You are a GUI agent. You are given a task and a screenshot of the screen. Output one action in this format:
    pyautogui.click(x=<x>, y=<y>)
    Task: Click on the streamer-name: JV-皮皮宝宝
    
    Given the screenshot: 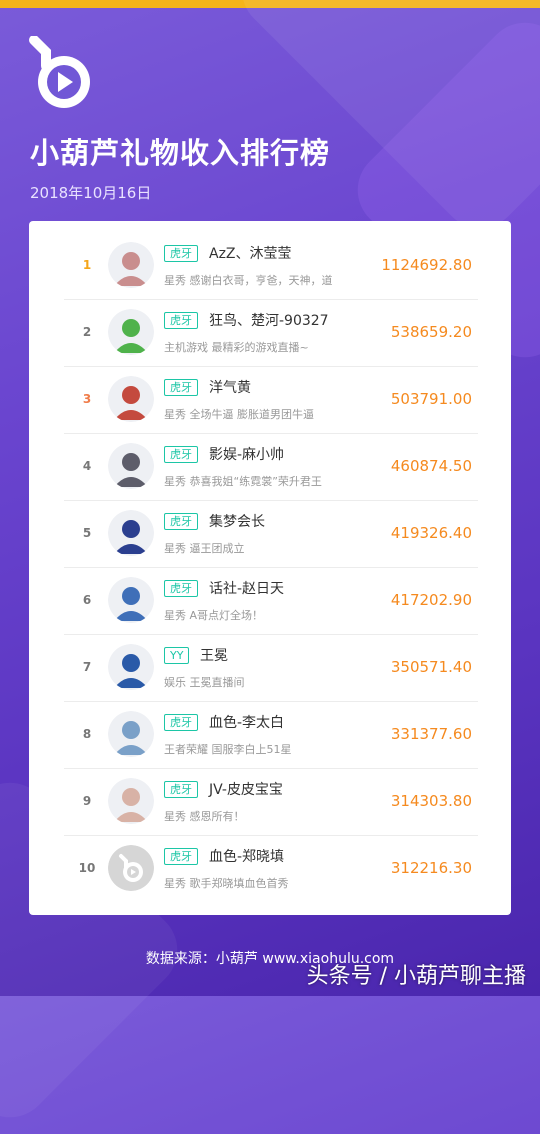 What is the action you would take?
    pyautogui.click(x=246, y=789)
    